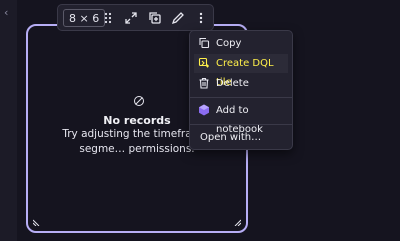 The width and height of the screenshot is (400, 241). Describe the element at coordinates (6, 12) in the screenshot. I see `collapse-icon: ‹` at that location.